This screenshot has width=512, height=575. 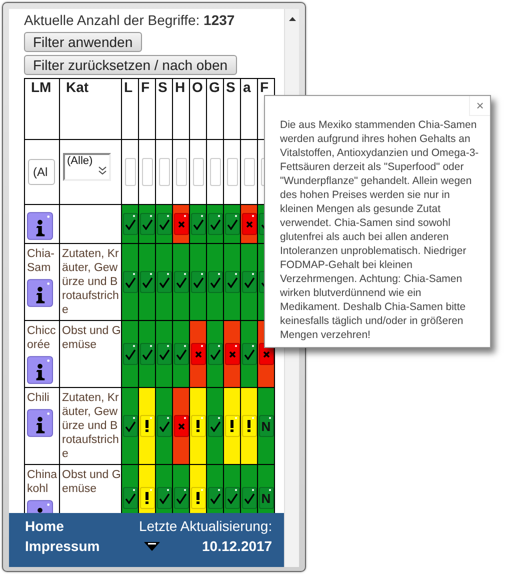 I want to click on item-name: Chili, so click(x=38, y=398).